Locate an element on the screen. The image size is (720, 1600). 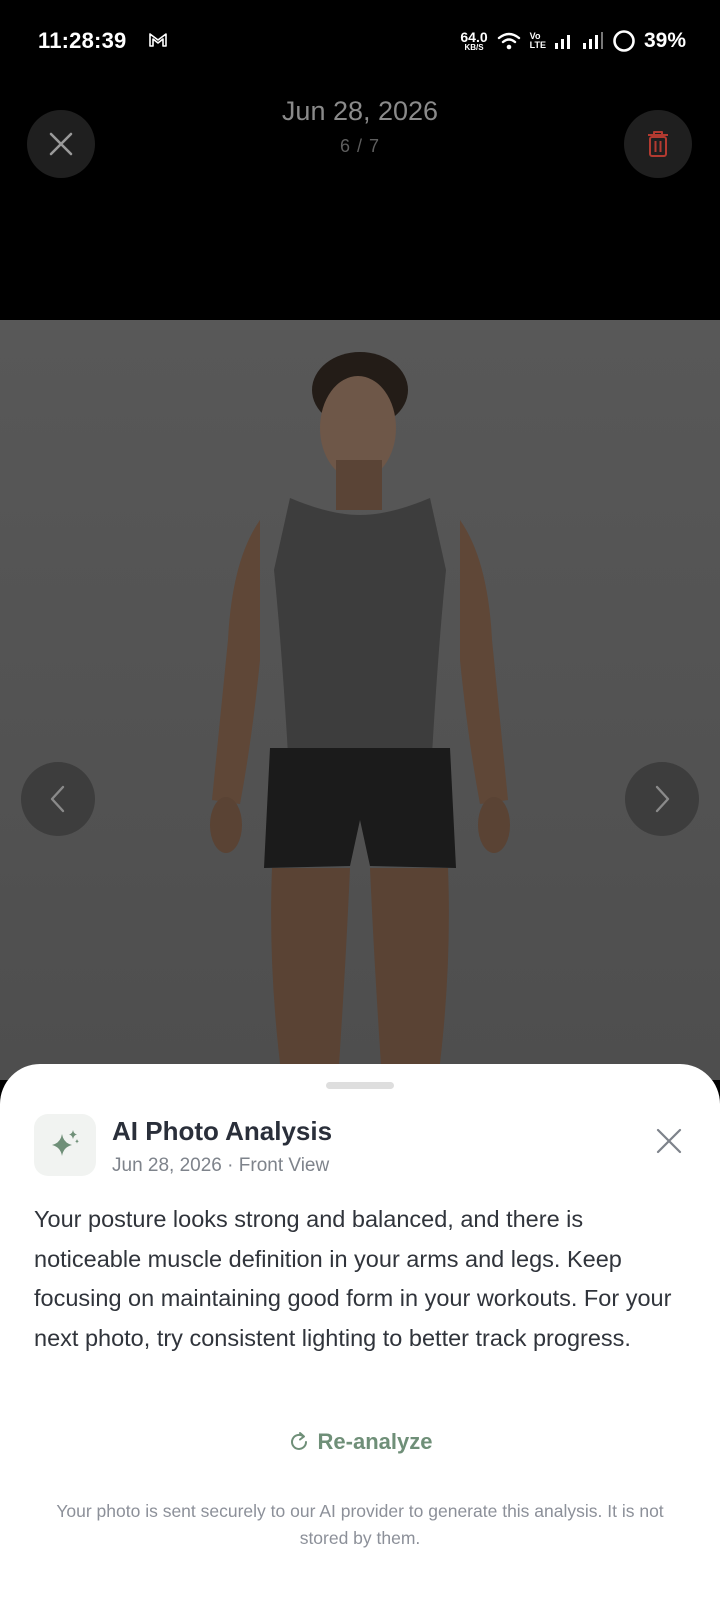
delete-photo-button is located at coordinates (658, 144).